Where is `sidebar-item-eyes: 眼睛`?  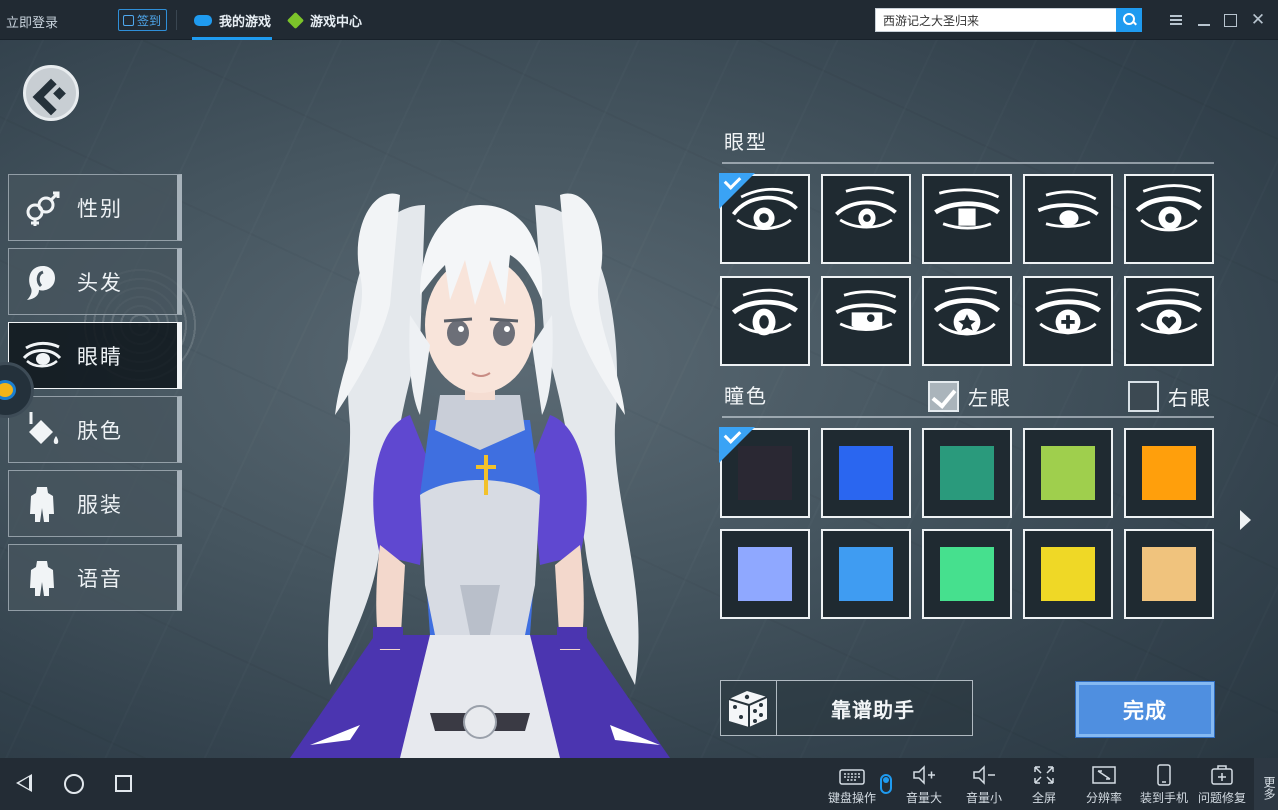 sidebar-item-eyes: 眼睛 is located at coordinates (95, 355).